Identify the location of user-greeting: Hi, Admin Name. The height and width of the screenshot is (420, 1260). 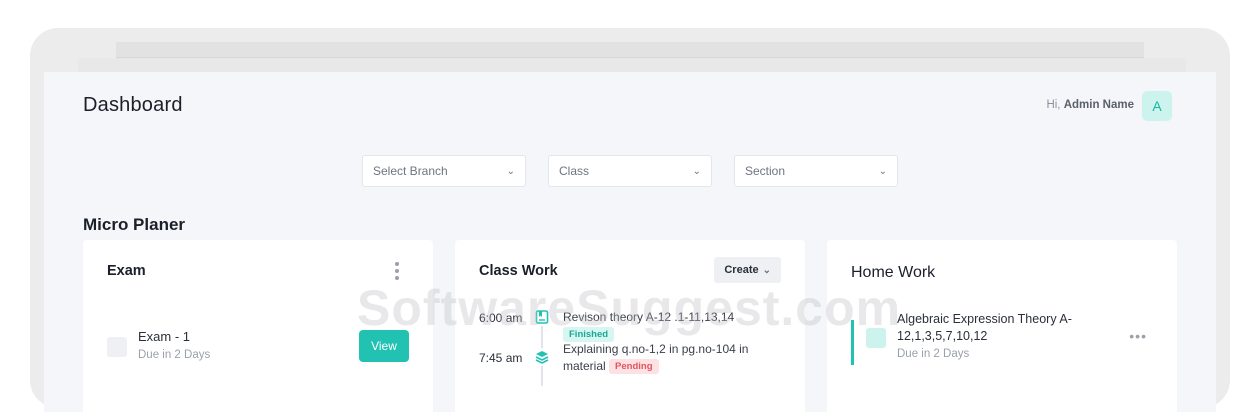
(1090, 105).